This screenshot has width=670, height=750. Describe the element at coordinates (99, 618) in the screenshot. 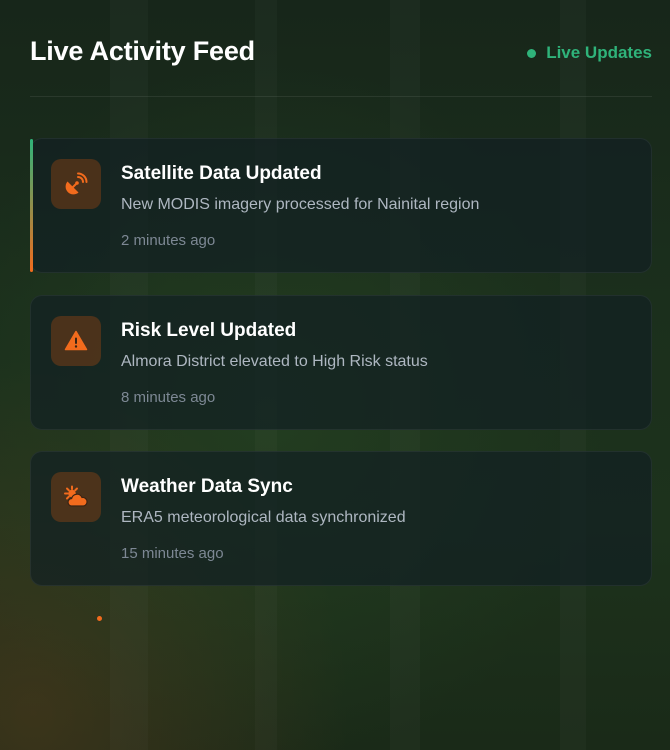

I see `decorative-ember-dot` at that location.